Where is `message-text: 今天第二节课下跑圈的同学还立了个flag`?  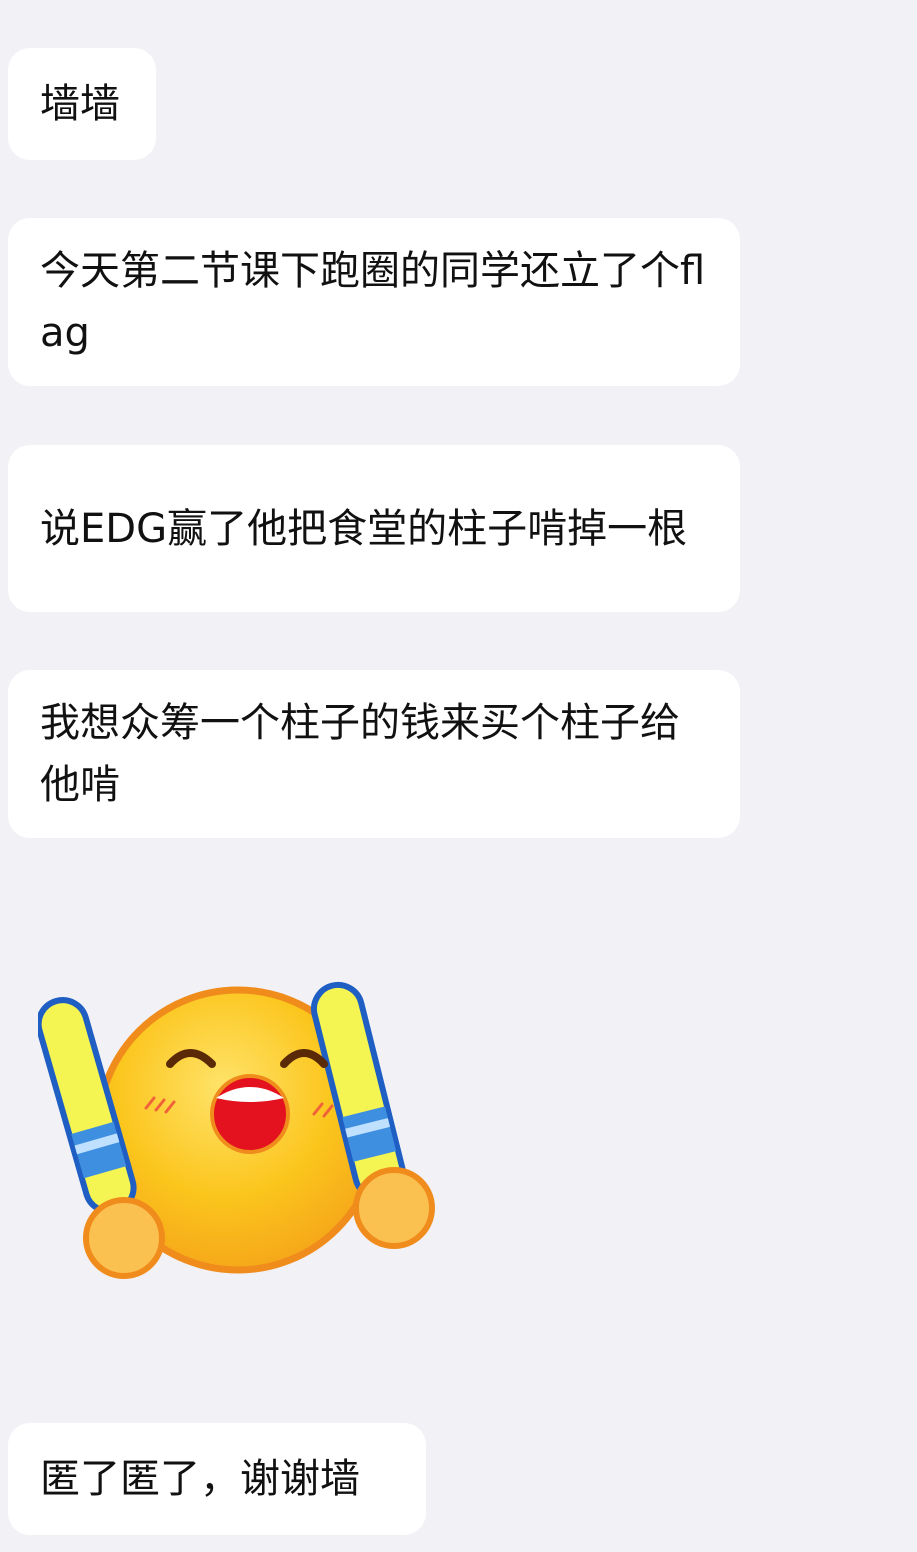 message-text: 今天第二节课下跑圈的同学还立了个flag is located at coordinates (373, 302).